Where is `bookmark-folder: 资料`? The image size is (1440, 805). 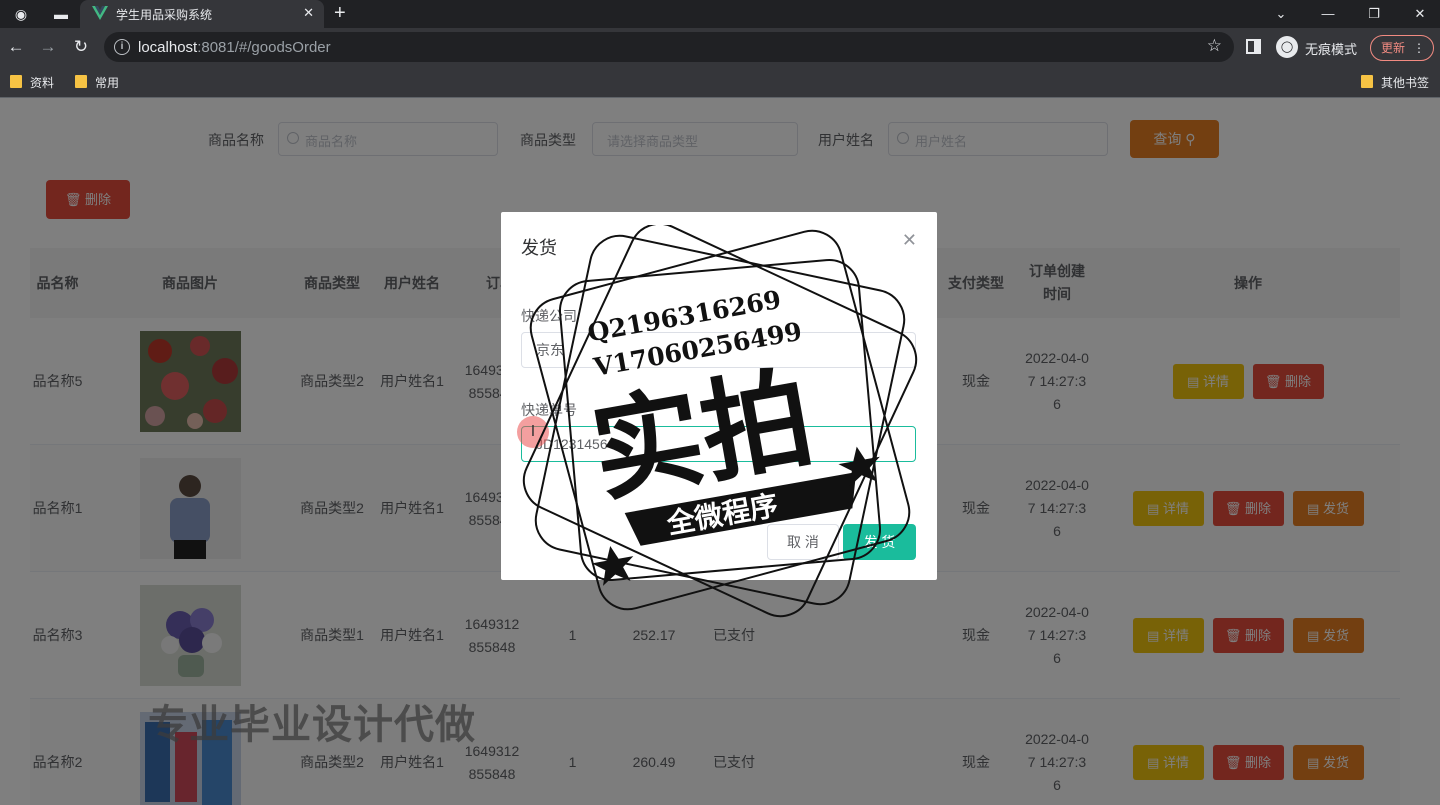 bookmark-folder: 资料 is located at coordinates (32, 82).